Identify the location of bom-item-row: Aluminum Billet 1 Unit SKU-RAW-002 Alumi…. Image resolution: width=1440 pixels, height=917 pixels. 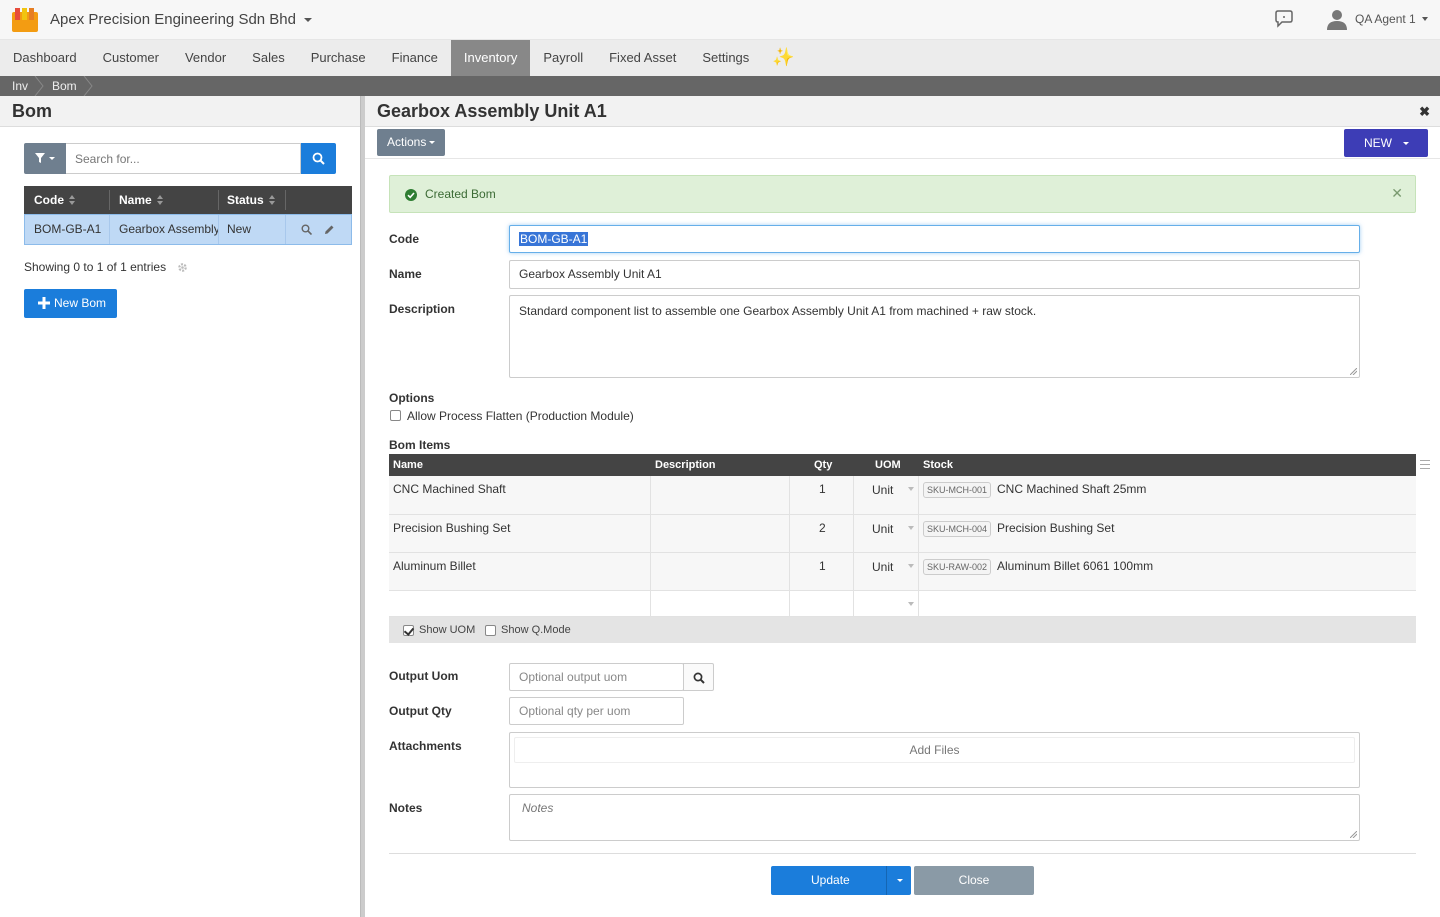
(902, 572).